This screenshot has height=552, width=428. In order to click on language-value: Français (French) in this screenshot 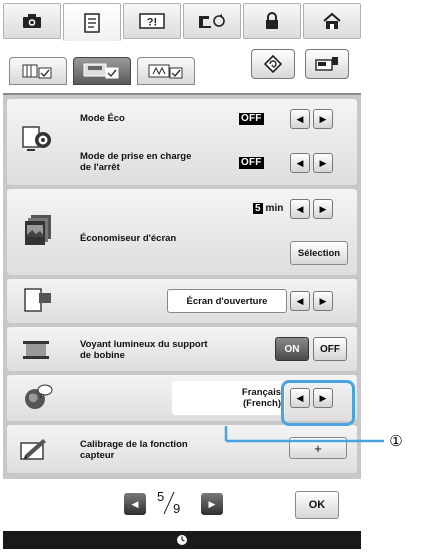, I will do `click(228, 398)`.